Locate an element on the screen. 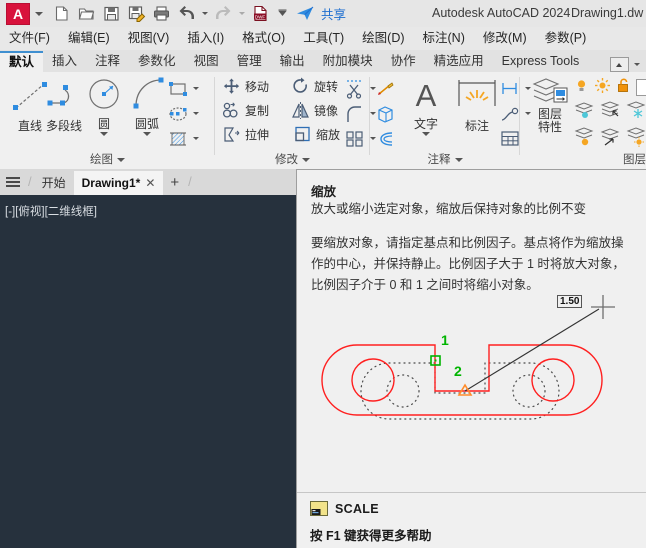  save-as-icon is located at coordinates (136, 13).